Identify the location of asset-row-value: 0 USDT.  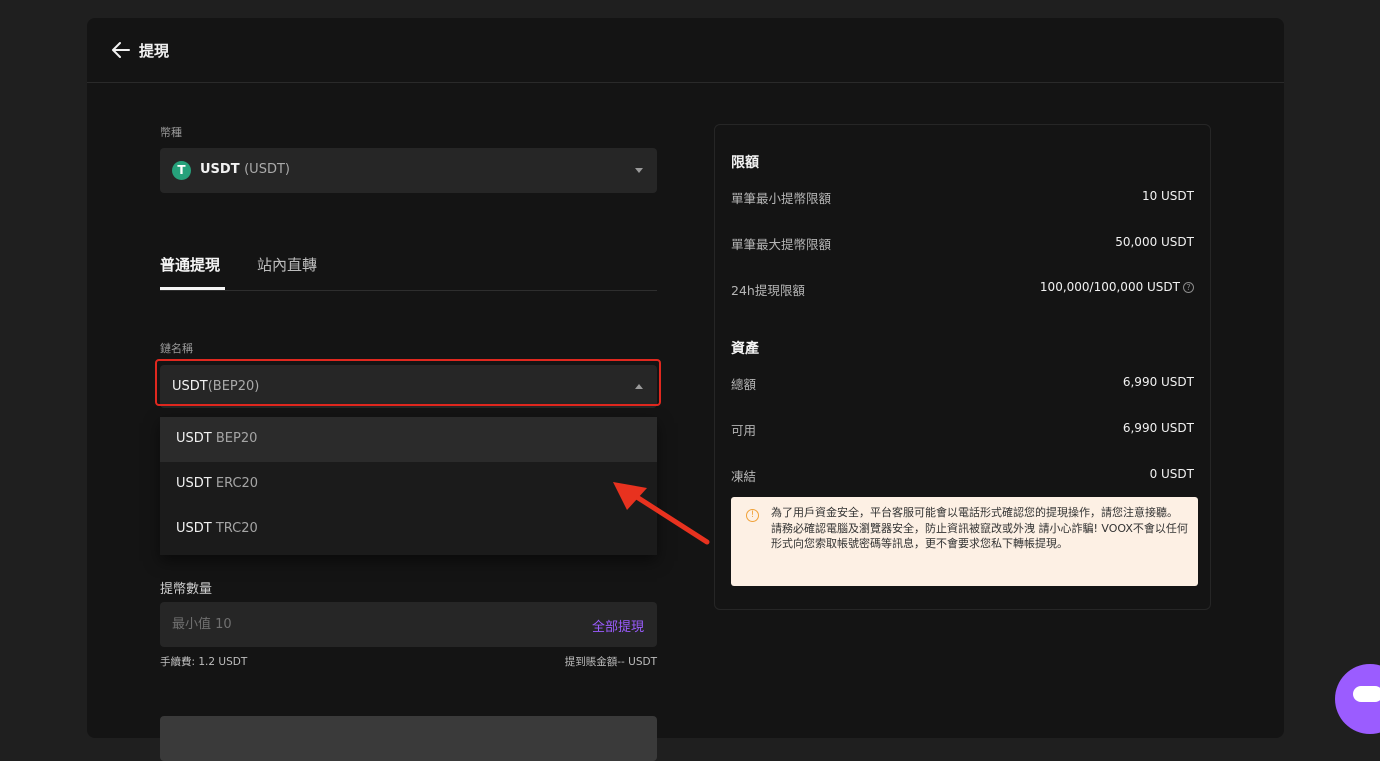
(1171, 474).